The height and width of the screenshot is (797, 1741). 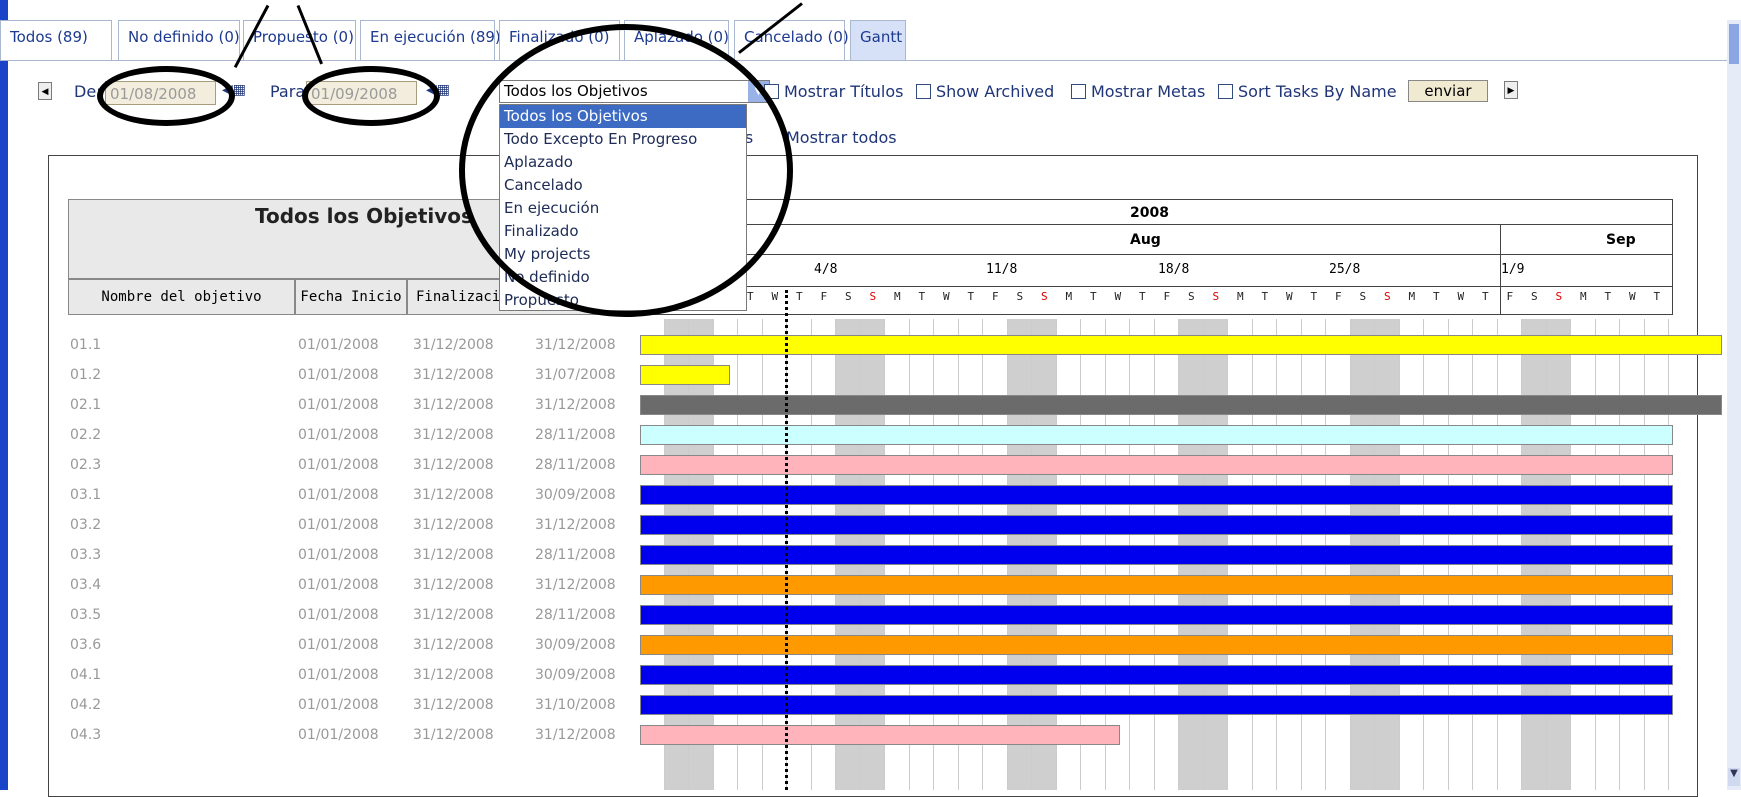 What do you see at coordinates (86, 525) in the screenshot?
I see `table-cell: 03.2` at bounding box center [86, 525].